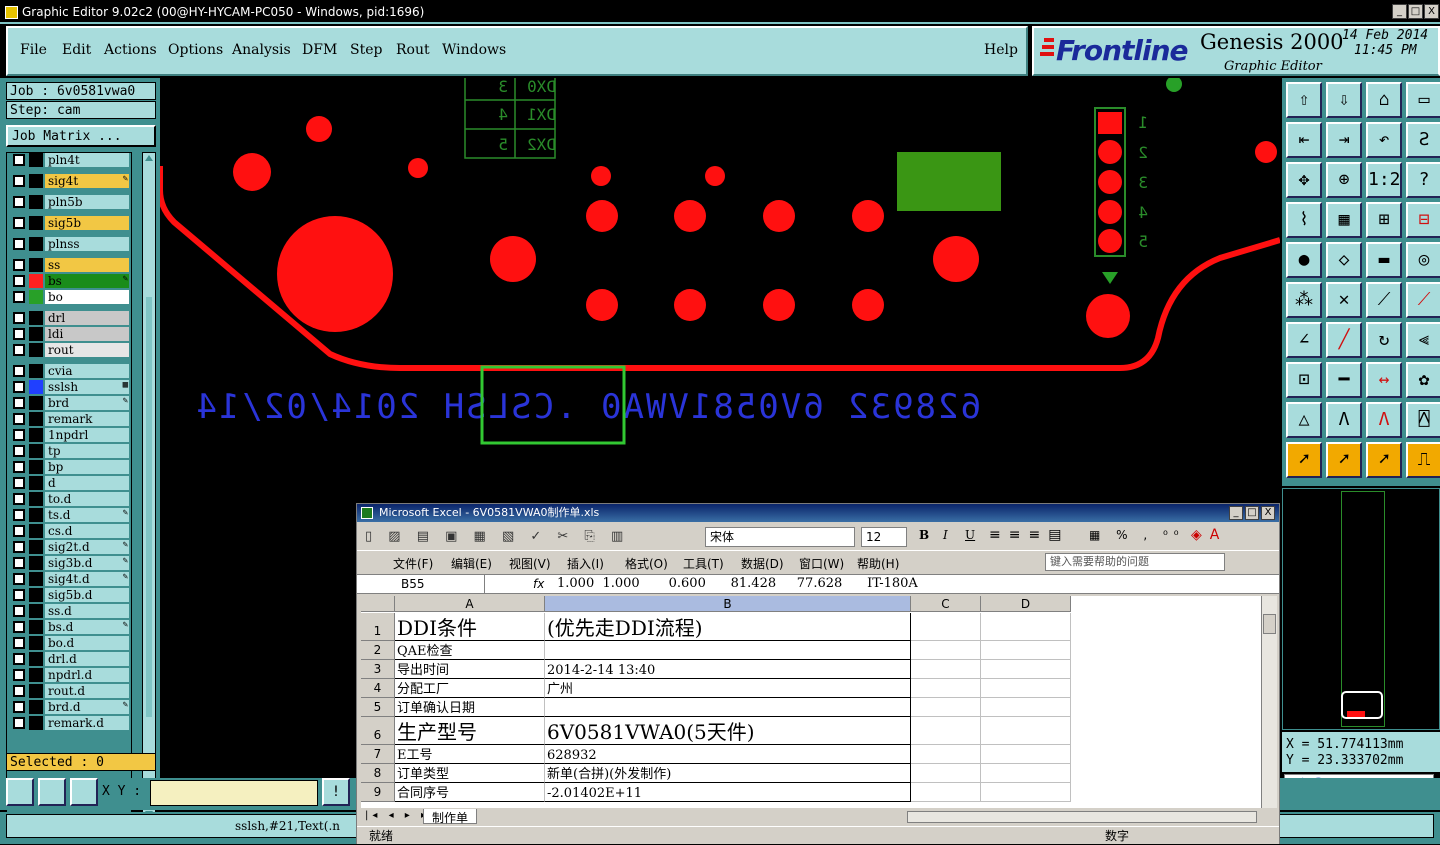  What do you see at coordinates (87, 350) in the screenshot?
I see `layer-name: rout` at bounding box center [87, 350].